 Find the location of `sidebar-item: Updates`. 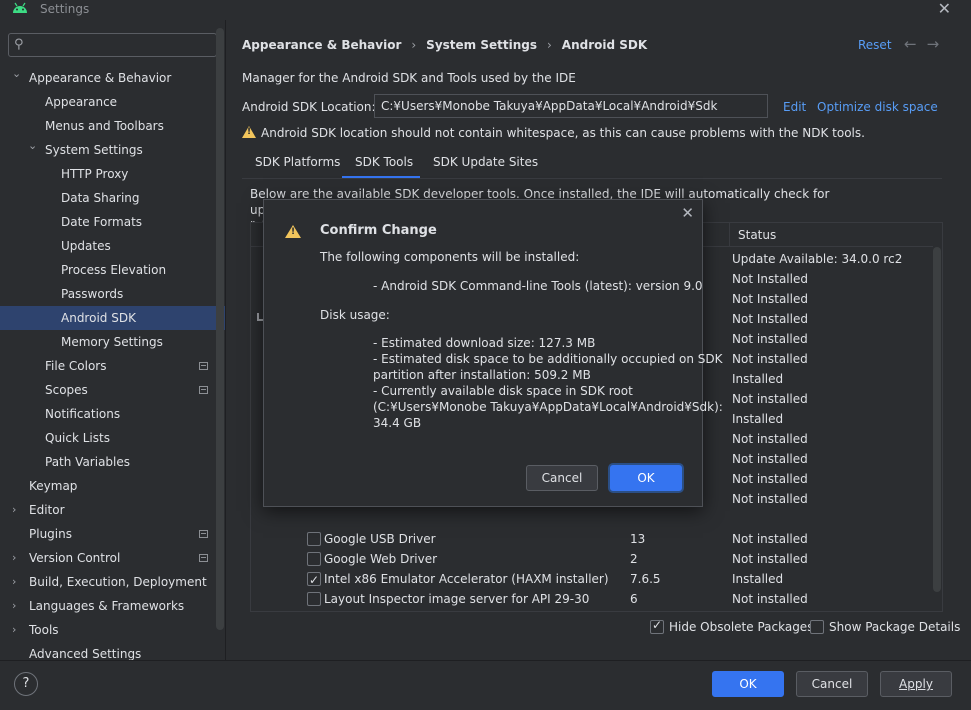

sidebar-item: Updates is located at coordinates (112, 246).